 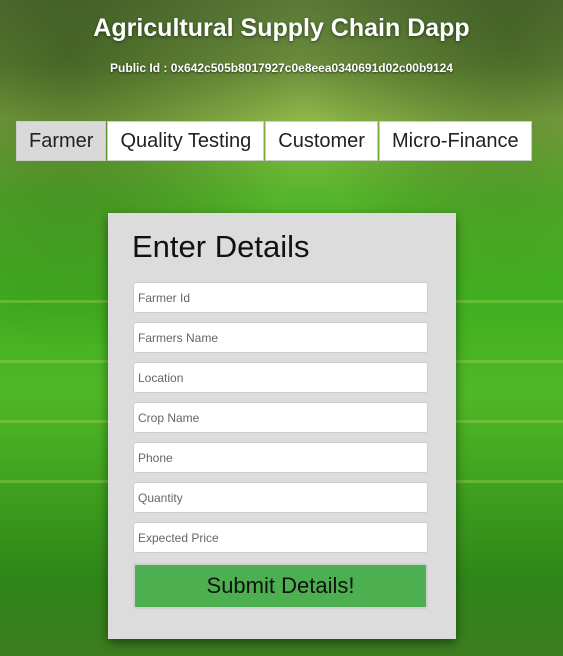 I want to click on form-title: Enter Details, so click(x=221, y=246).